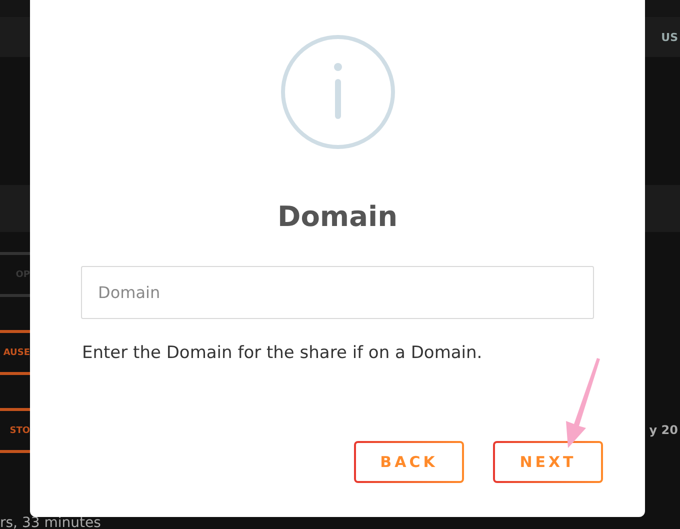 Image resolution: width=680 pixels, height=529 pixels. What do you see at coordinates (337, 217) in the screenshot?
I see `dialog-title: Domain` at bounding box center [337, 217].